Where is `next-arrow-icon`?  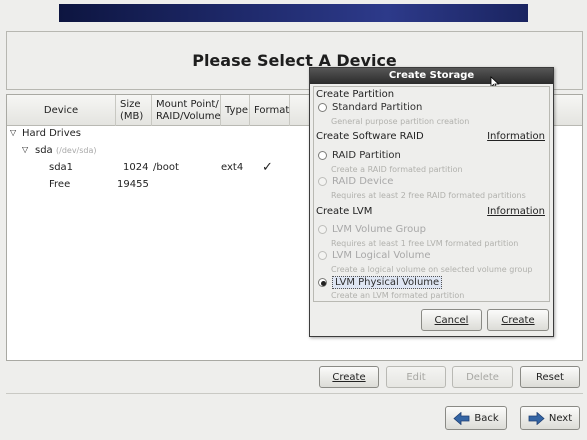
next-arrow-icon is located at coordinates (536, 418).